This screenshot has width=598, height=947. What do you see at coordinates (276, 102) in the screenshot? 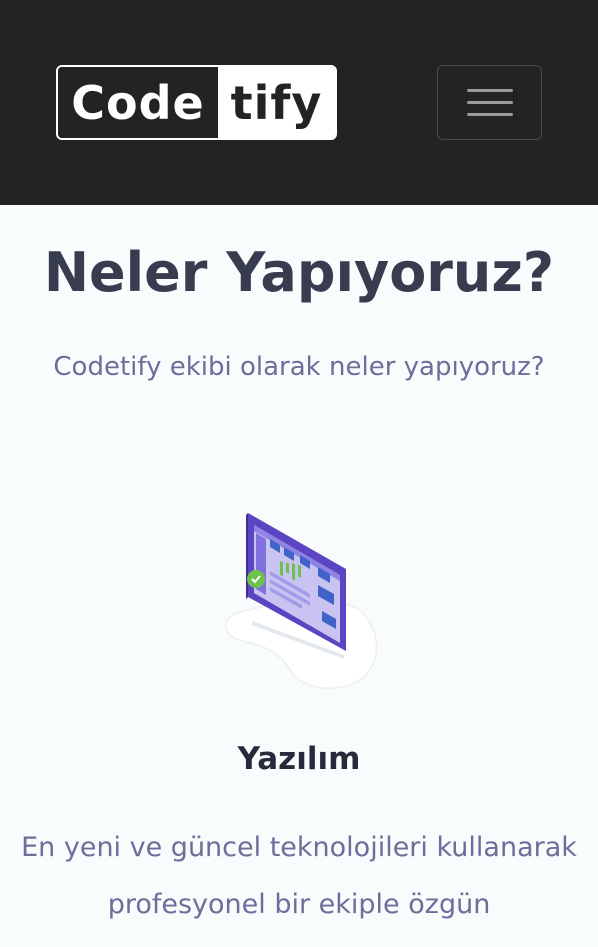
I see `logo-text-tify: tify` at bounding box center [276, 102].